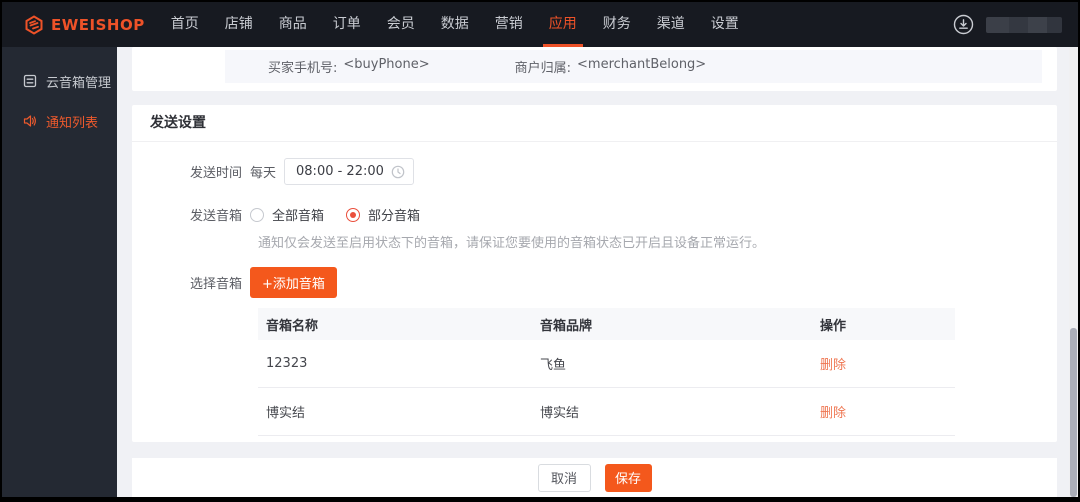 The width and height of the screenshot is (1080, 502). Describe the element at coordinates (594, 123) in the screenshot. I see `send-settings-title: 发送设置` at that location.